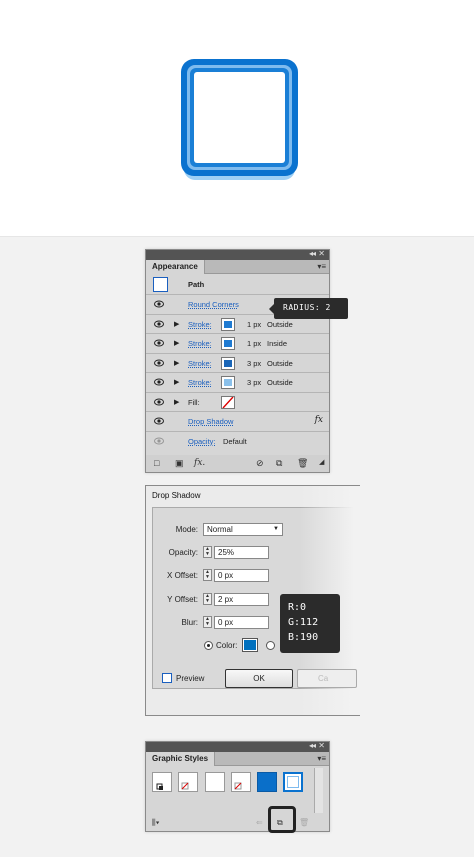  Describe the element at coordinates (250, 645) in the screenshot. I see `shadow-color-swatch` at that location.